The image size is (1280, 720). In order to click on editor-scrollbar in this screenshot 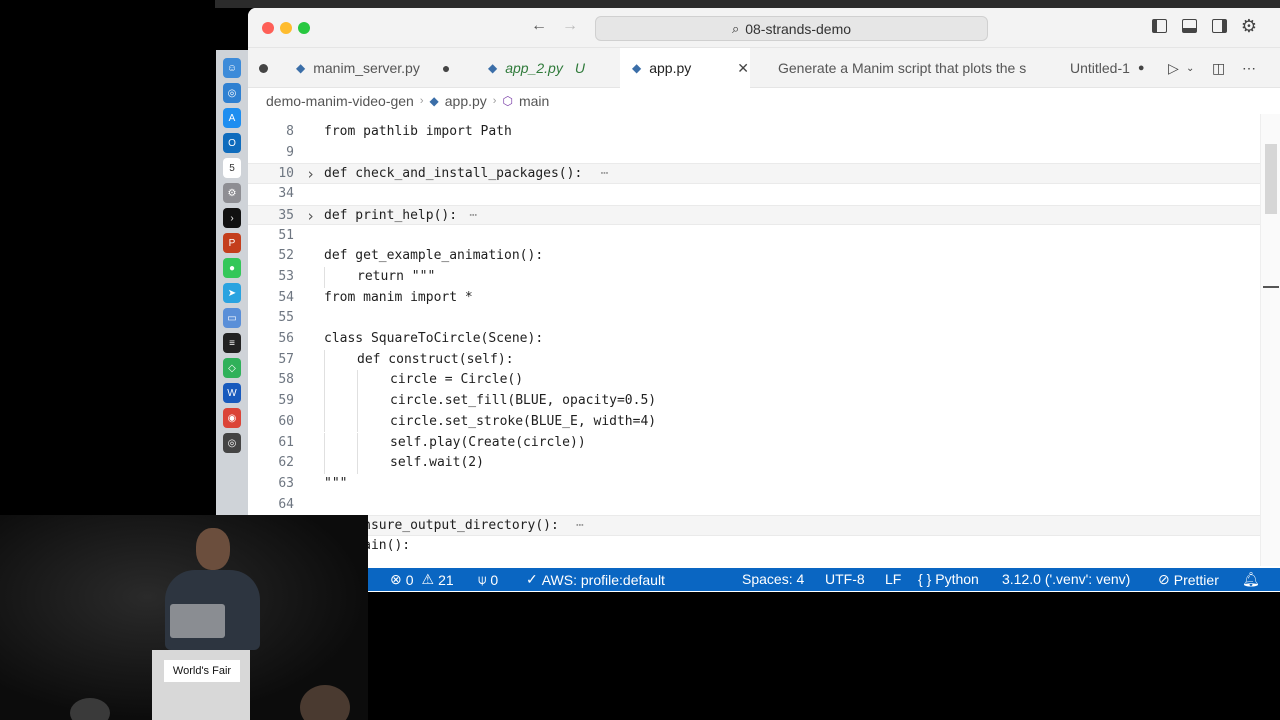, I will do `click(1270, 340)`.